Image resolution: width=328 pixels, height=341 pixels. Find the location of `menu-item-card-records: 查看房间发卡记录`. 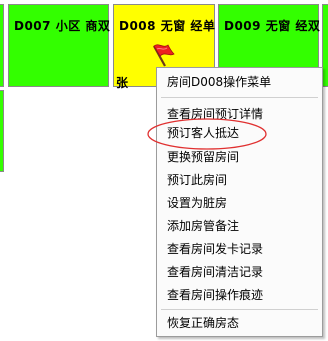

menu-item-card-records: 查看房间发卡记录 is located at coordinates (215, 249).